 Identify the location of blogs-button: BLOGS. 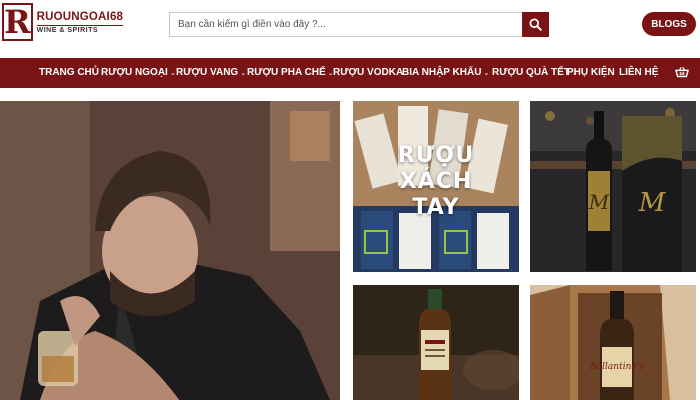
(669, 24).